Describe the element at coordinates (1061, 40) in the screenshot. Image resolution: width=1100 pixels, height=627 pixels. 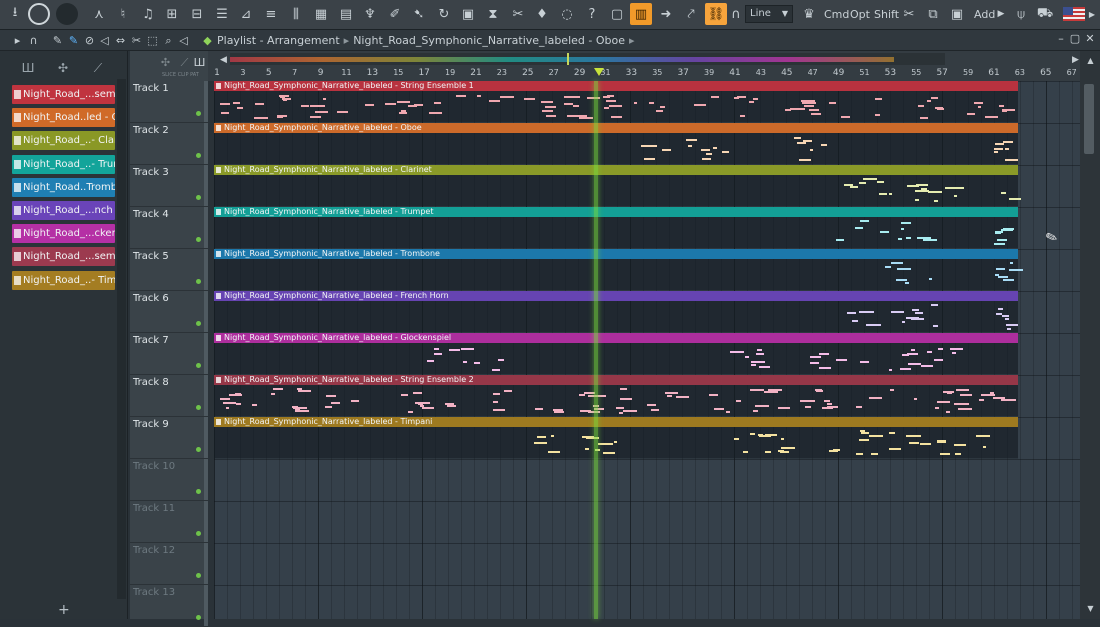
I see `minimize-icon: –` at that location.